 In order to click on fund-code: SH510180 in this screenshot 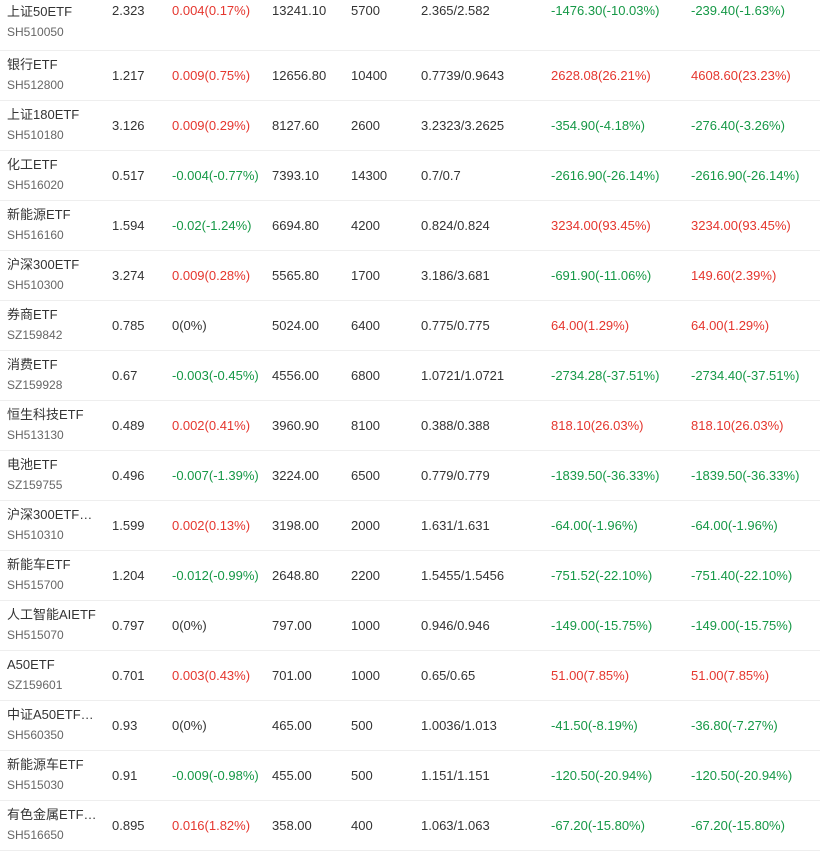, I will do `click(35, 135)`.